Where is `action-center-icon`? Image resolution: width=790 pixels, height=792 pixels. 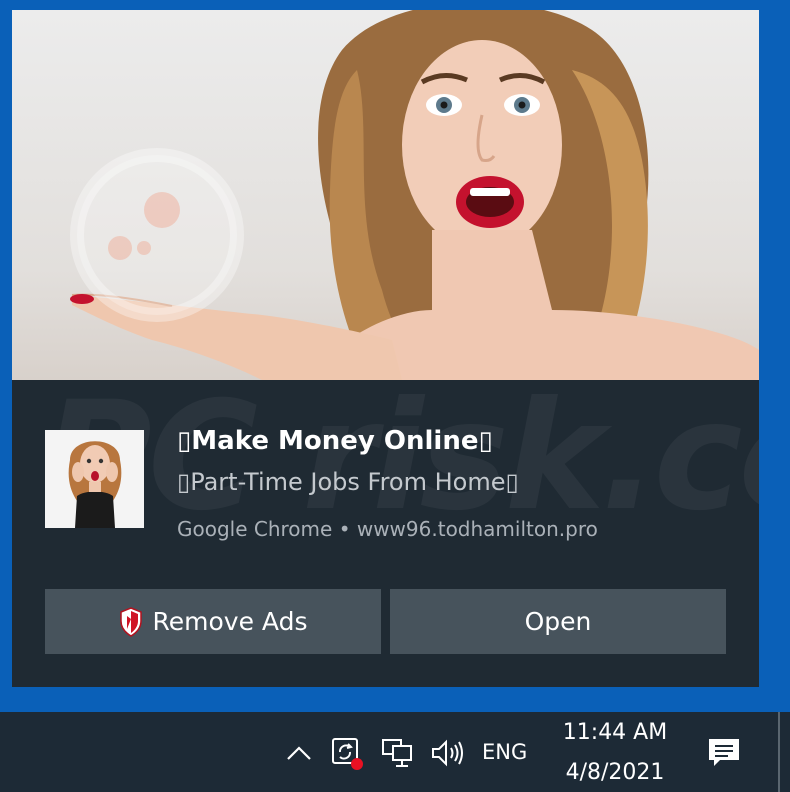 action-center-icon is located at coordinates (724, 753).